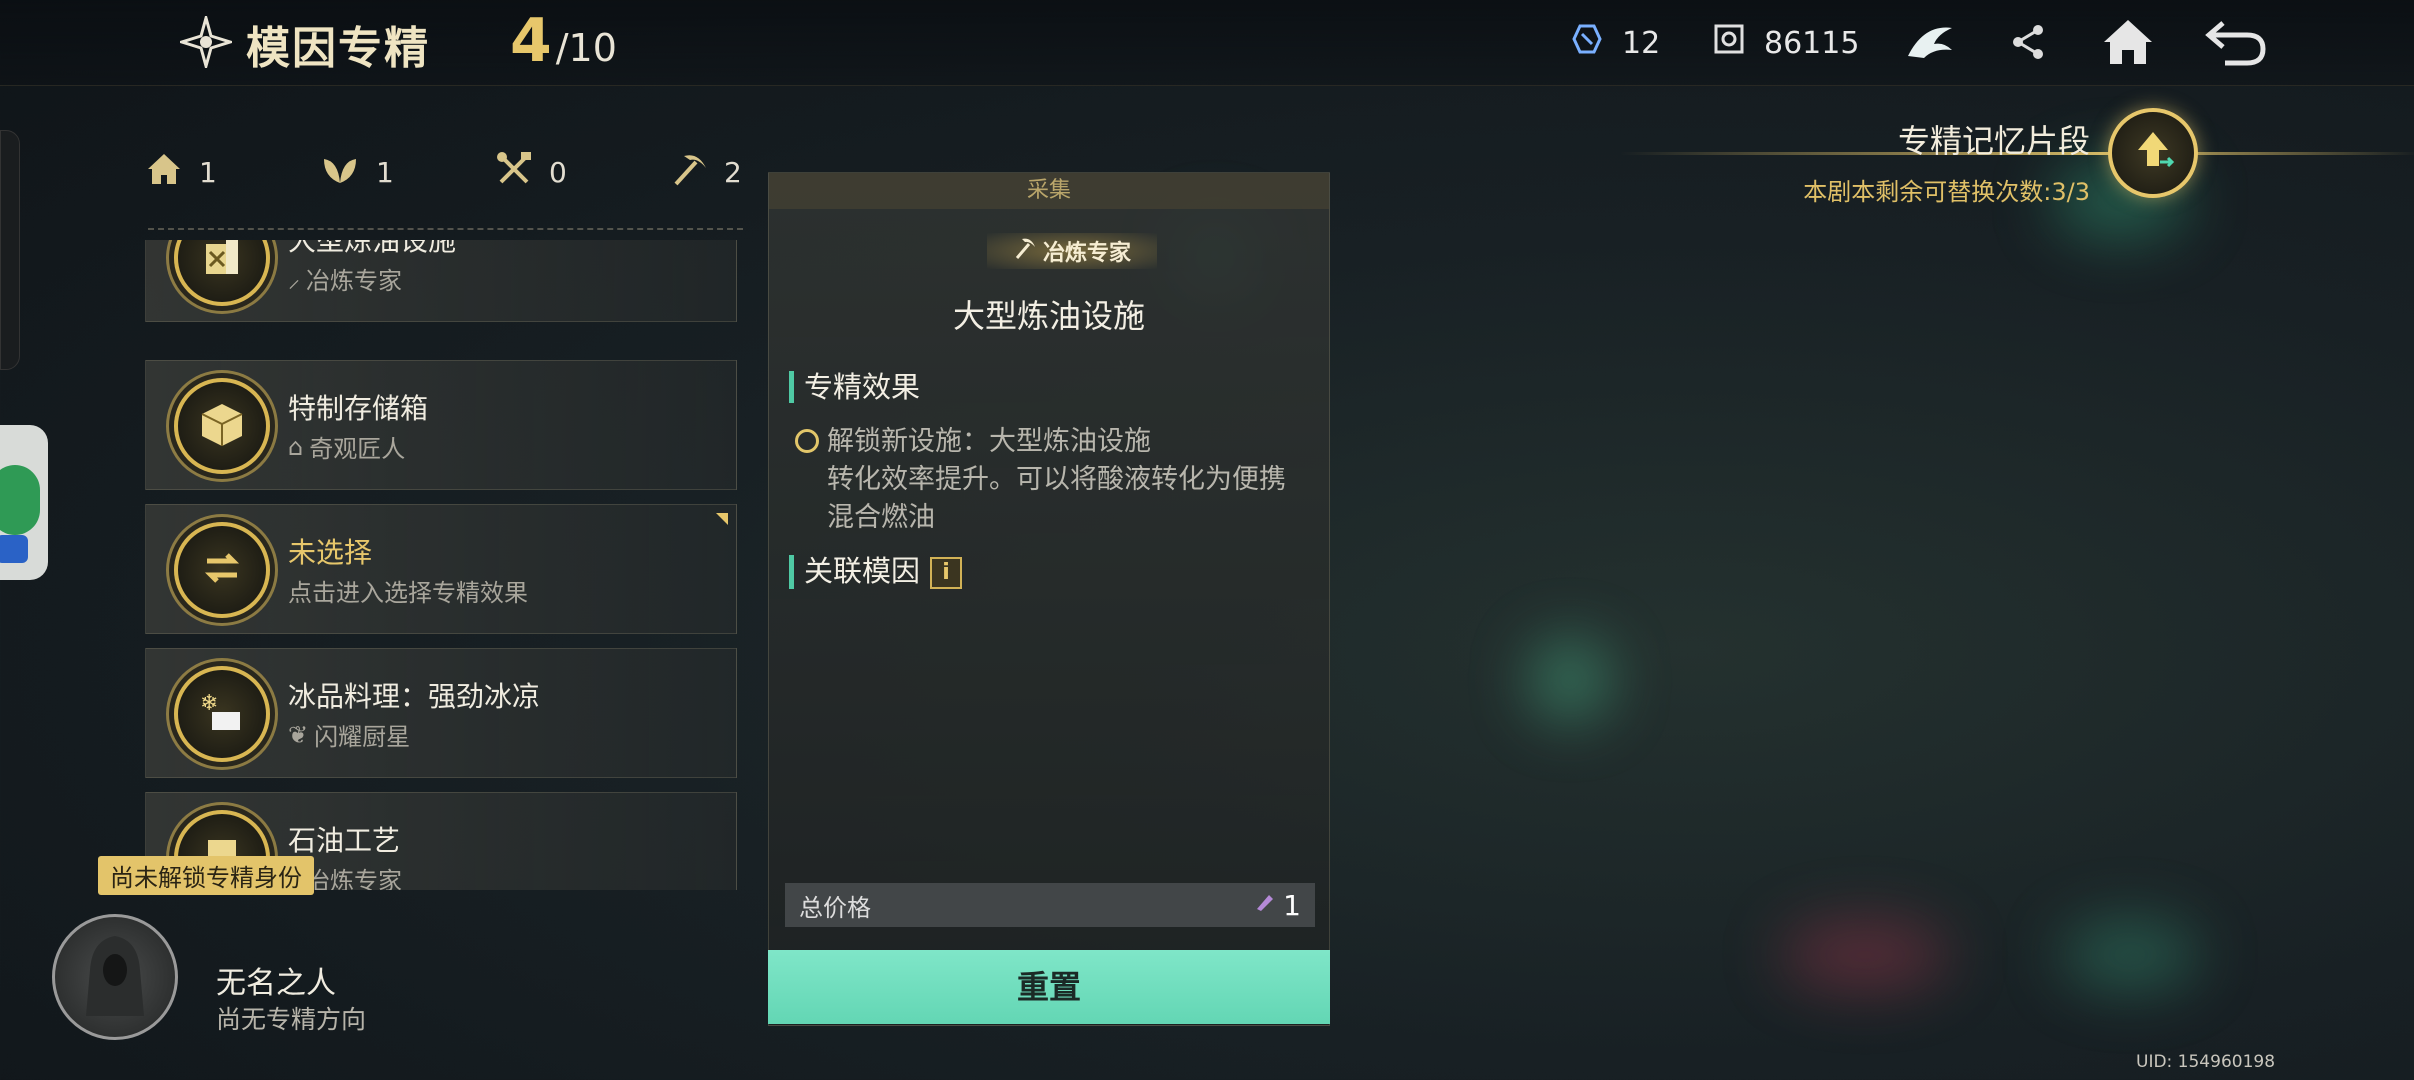 The image size is (2414, 1080). I want to click on detail-category: 采集, so click(1049, 191).